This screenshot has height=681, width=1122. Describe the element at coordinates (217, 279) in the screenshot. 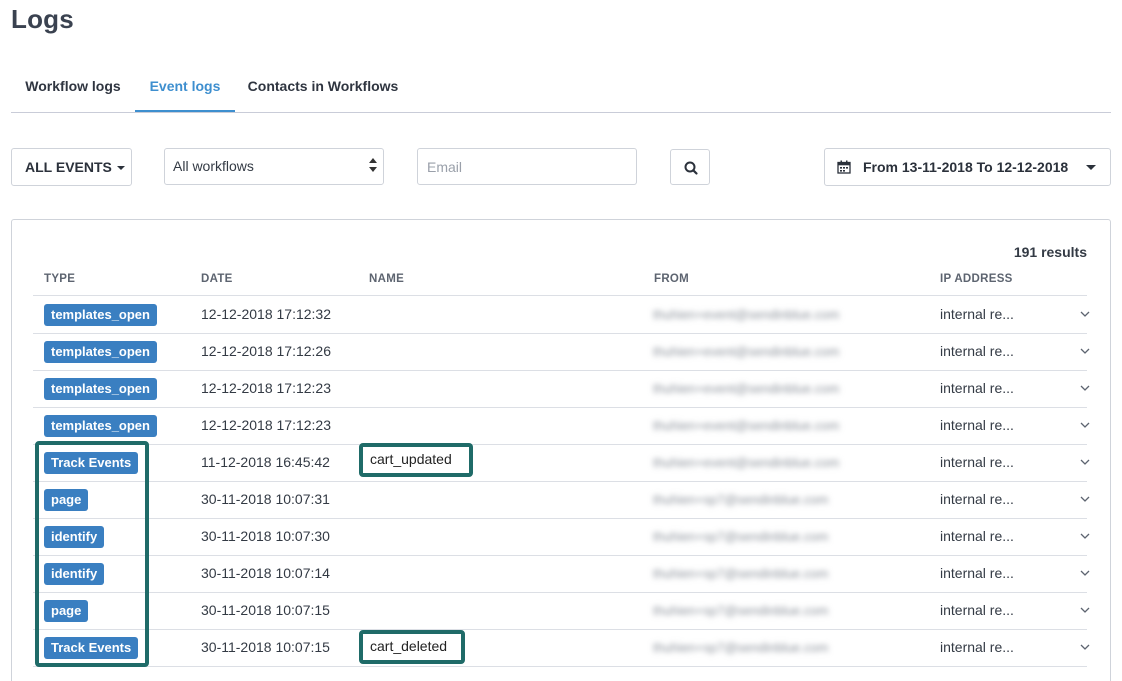

I see `column-header-date: DATE` at that location.